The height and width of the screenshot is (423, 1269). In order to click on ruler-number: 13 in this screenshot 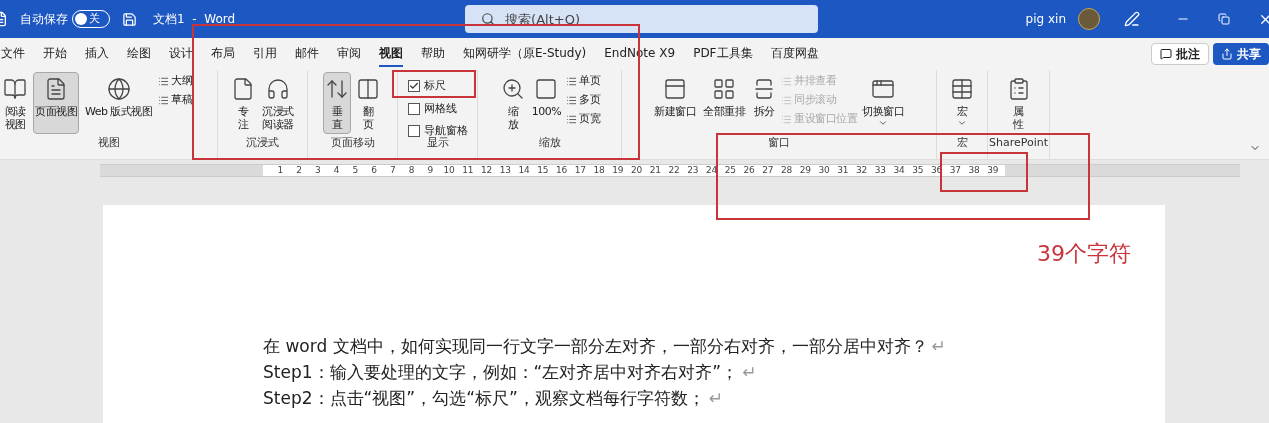, I will do `click(505, 170)`.